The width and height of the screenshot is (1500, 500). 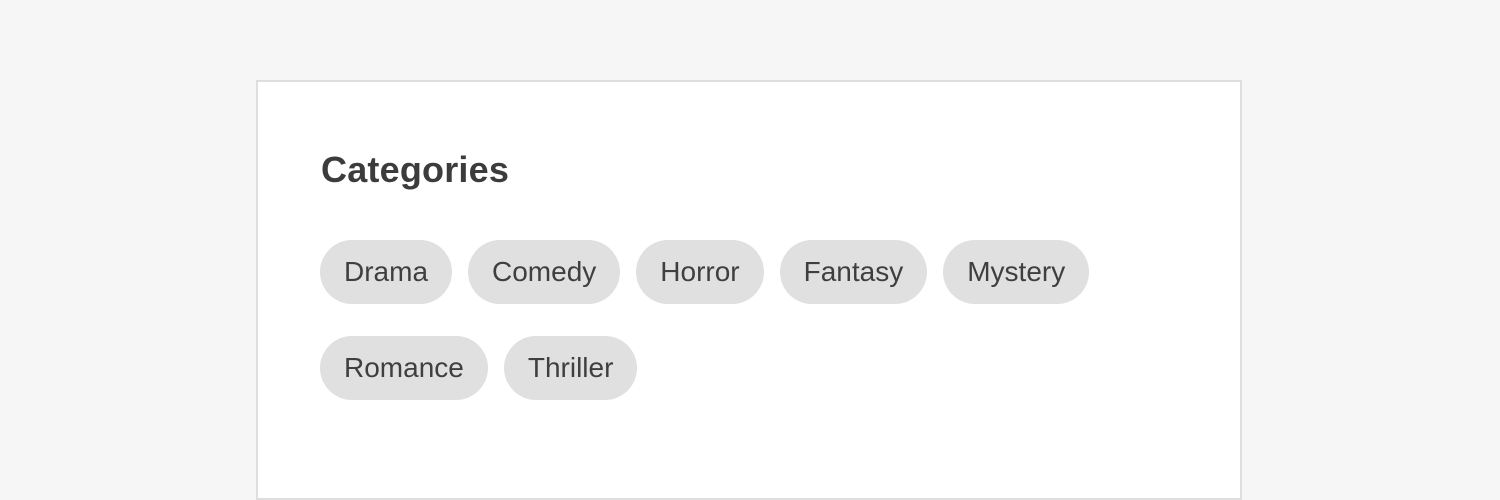 I want to click on tag-romance: Romance, so click(x=404, y=368).